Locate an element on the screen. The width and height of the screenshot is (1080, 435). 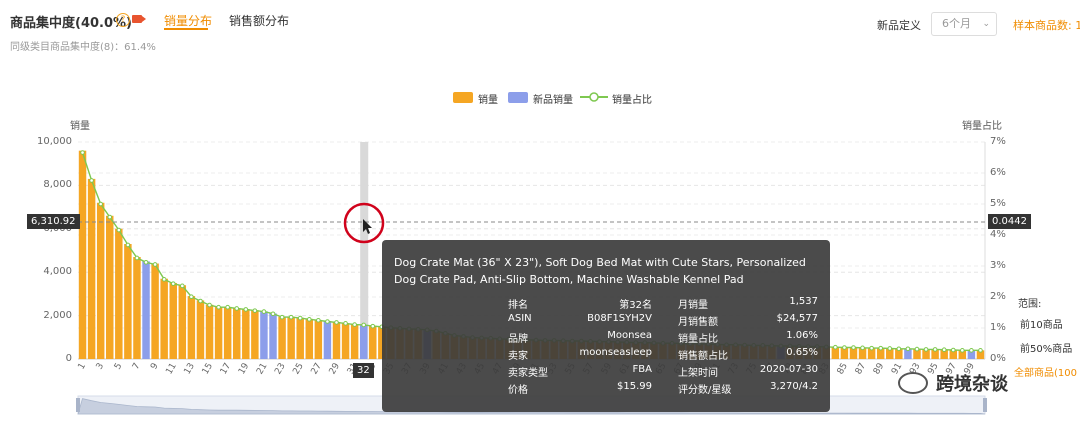
crosshair-x-label: 32 is located at coordinates (363, 370).